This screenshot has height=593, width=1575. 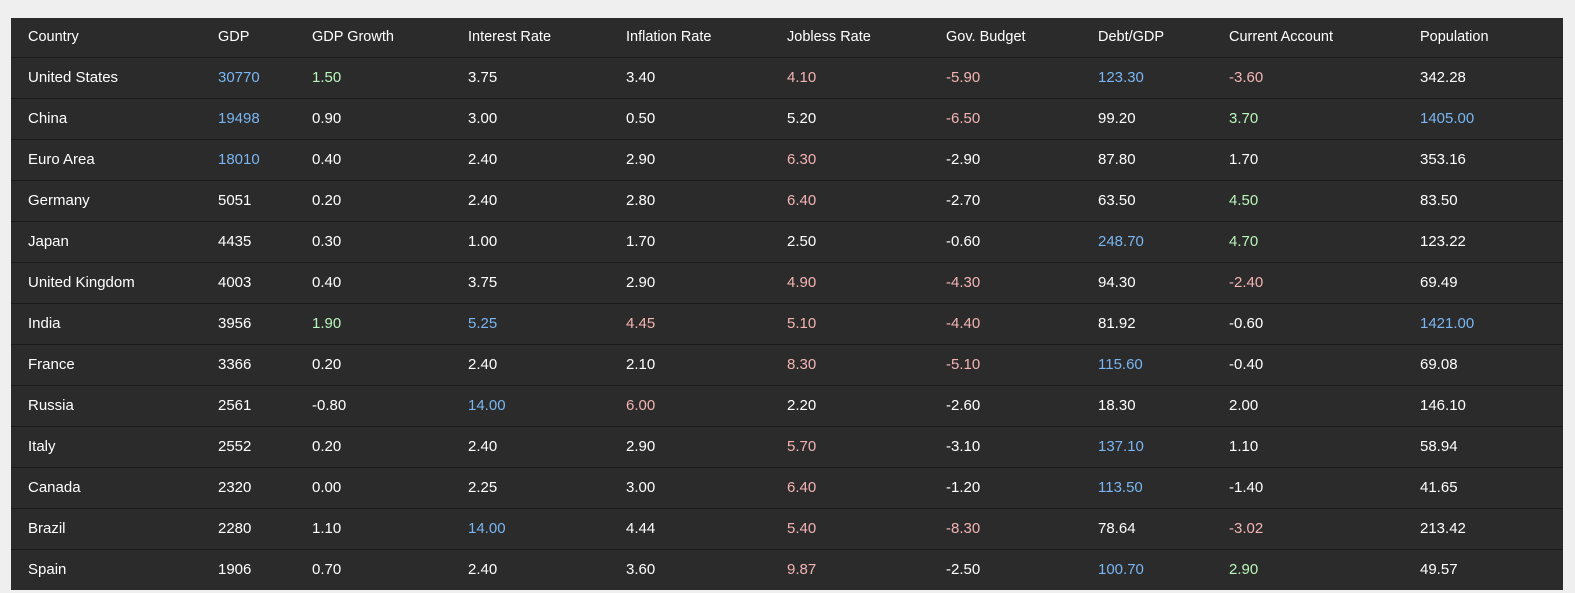 What do you see at coordinates (1491, 282) in the screenshot?
I see `cell-population: 69.49` at bounding box center [1491, 282].